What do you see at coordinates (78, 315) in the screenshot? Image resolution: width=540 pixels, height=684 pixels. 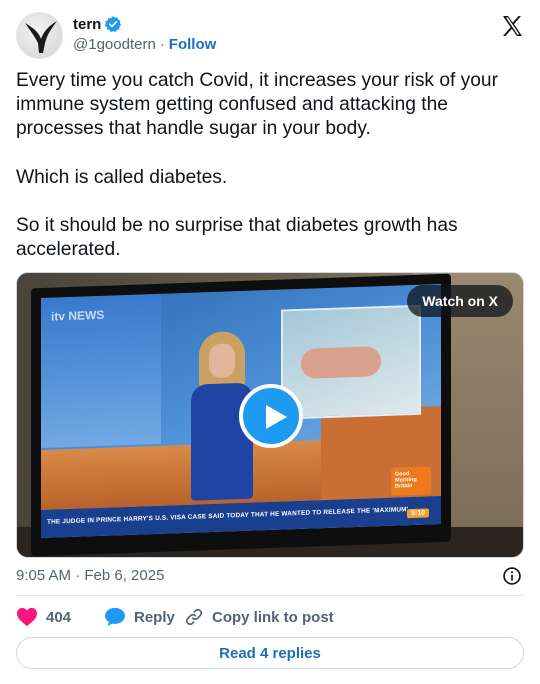 I see `channel-logo: itv NEWS` at bounding box center [78, 315].